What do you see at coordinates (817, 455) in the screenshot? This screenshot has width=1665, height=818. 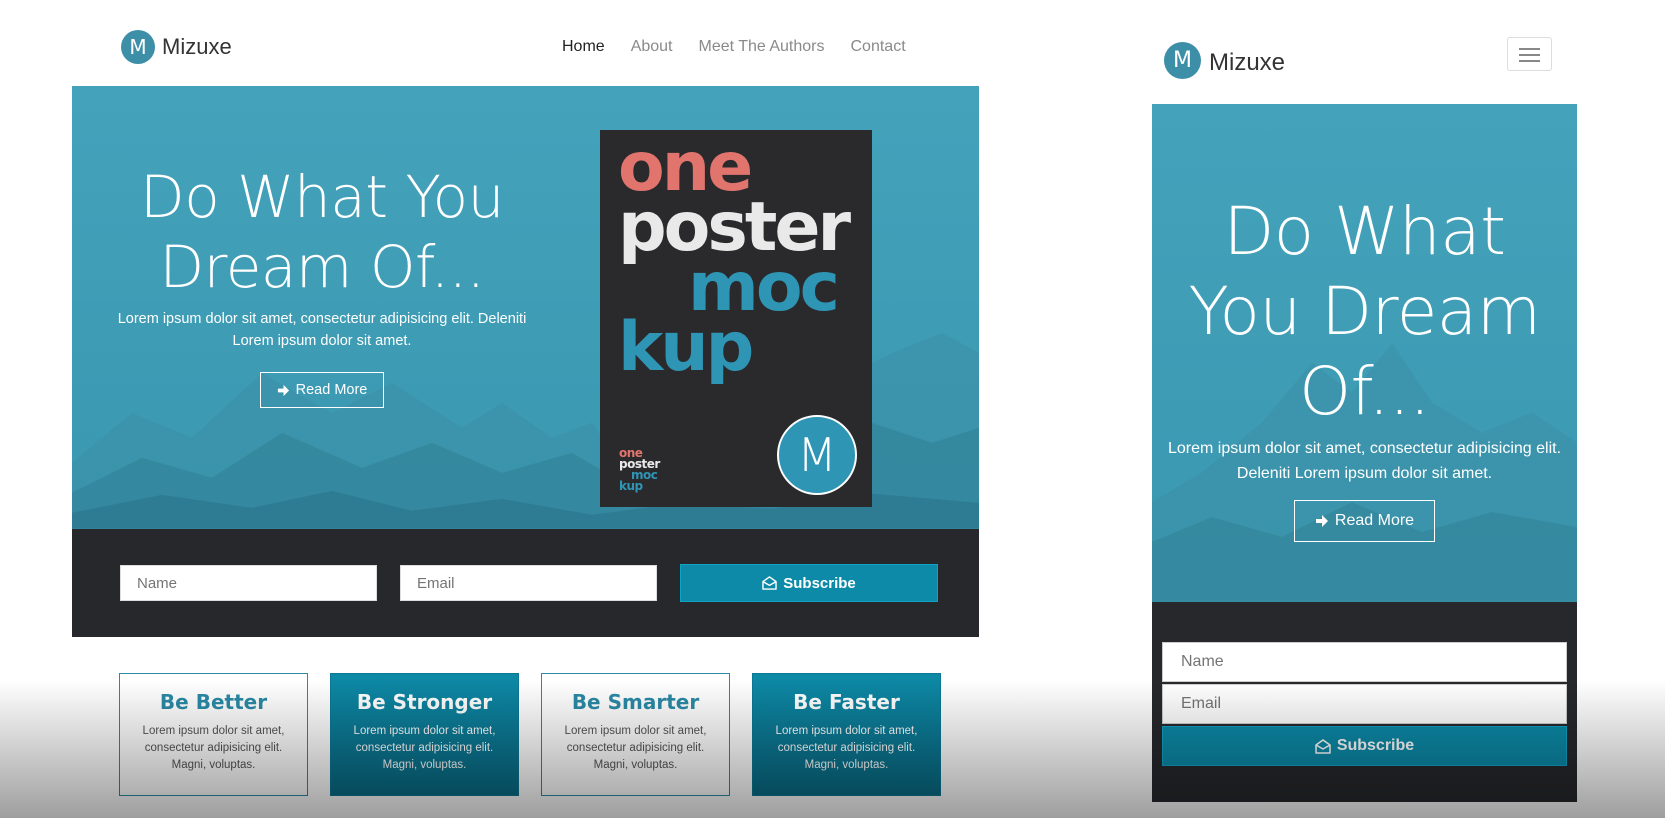 I see `poster-badge-logo: M` at bounding box center [817, 455].